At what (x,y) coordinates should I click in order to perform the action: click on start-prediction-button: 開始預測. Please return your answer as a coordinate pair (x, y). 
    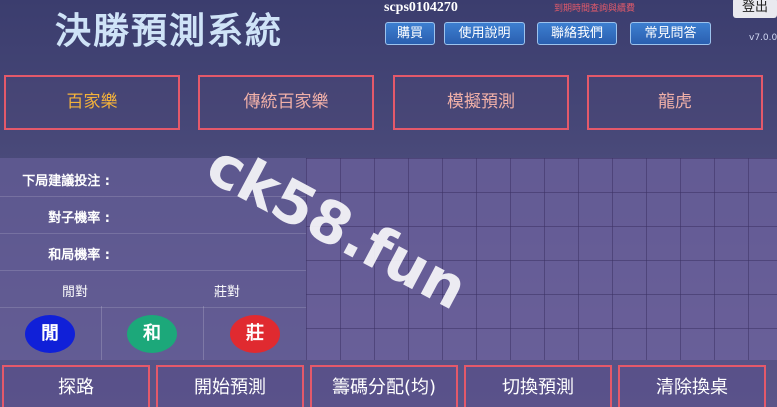
    Looking at the image, I should click on (230, 386).